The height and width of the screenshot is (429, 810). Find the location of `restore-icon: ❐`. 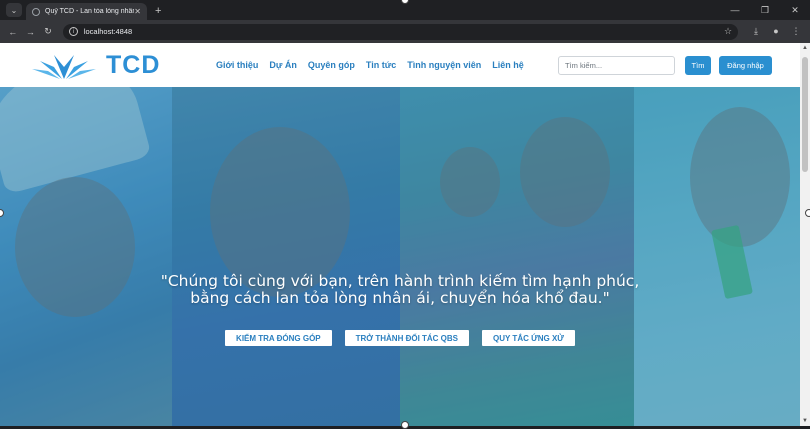

restore-icon: ❐ is located at coordinates (765, 10).